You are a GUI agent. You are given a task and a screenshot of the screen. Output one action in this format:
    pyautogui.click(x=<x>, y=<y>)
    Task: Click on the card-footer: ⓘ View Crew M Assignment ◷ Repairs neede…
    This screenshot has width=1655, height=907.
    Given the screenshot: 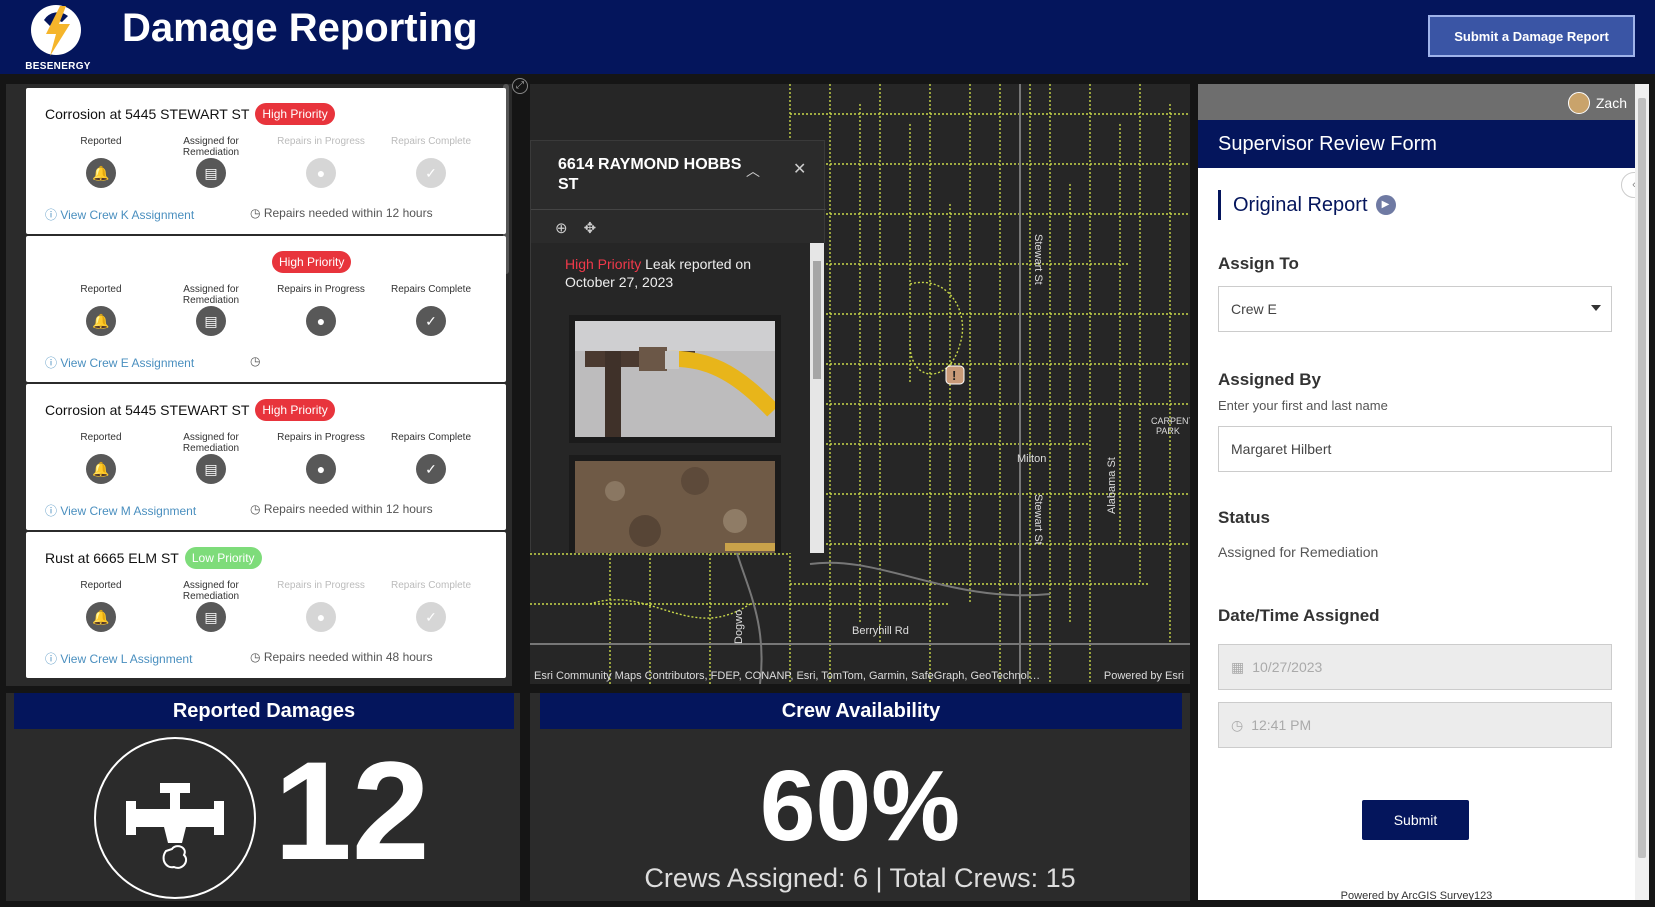 What is the action you would take?
    pyautogui.click(x=265, y=510)
    